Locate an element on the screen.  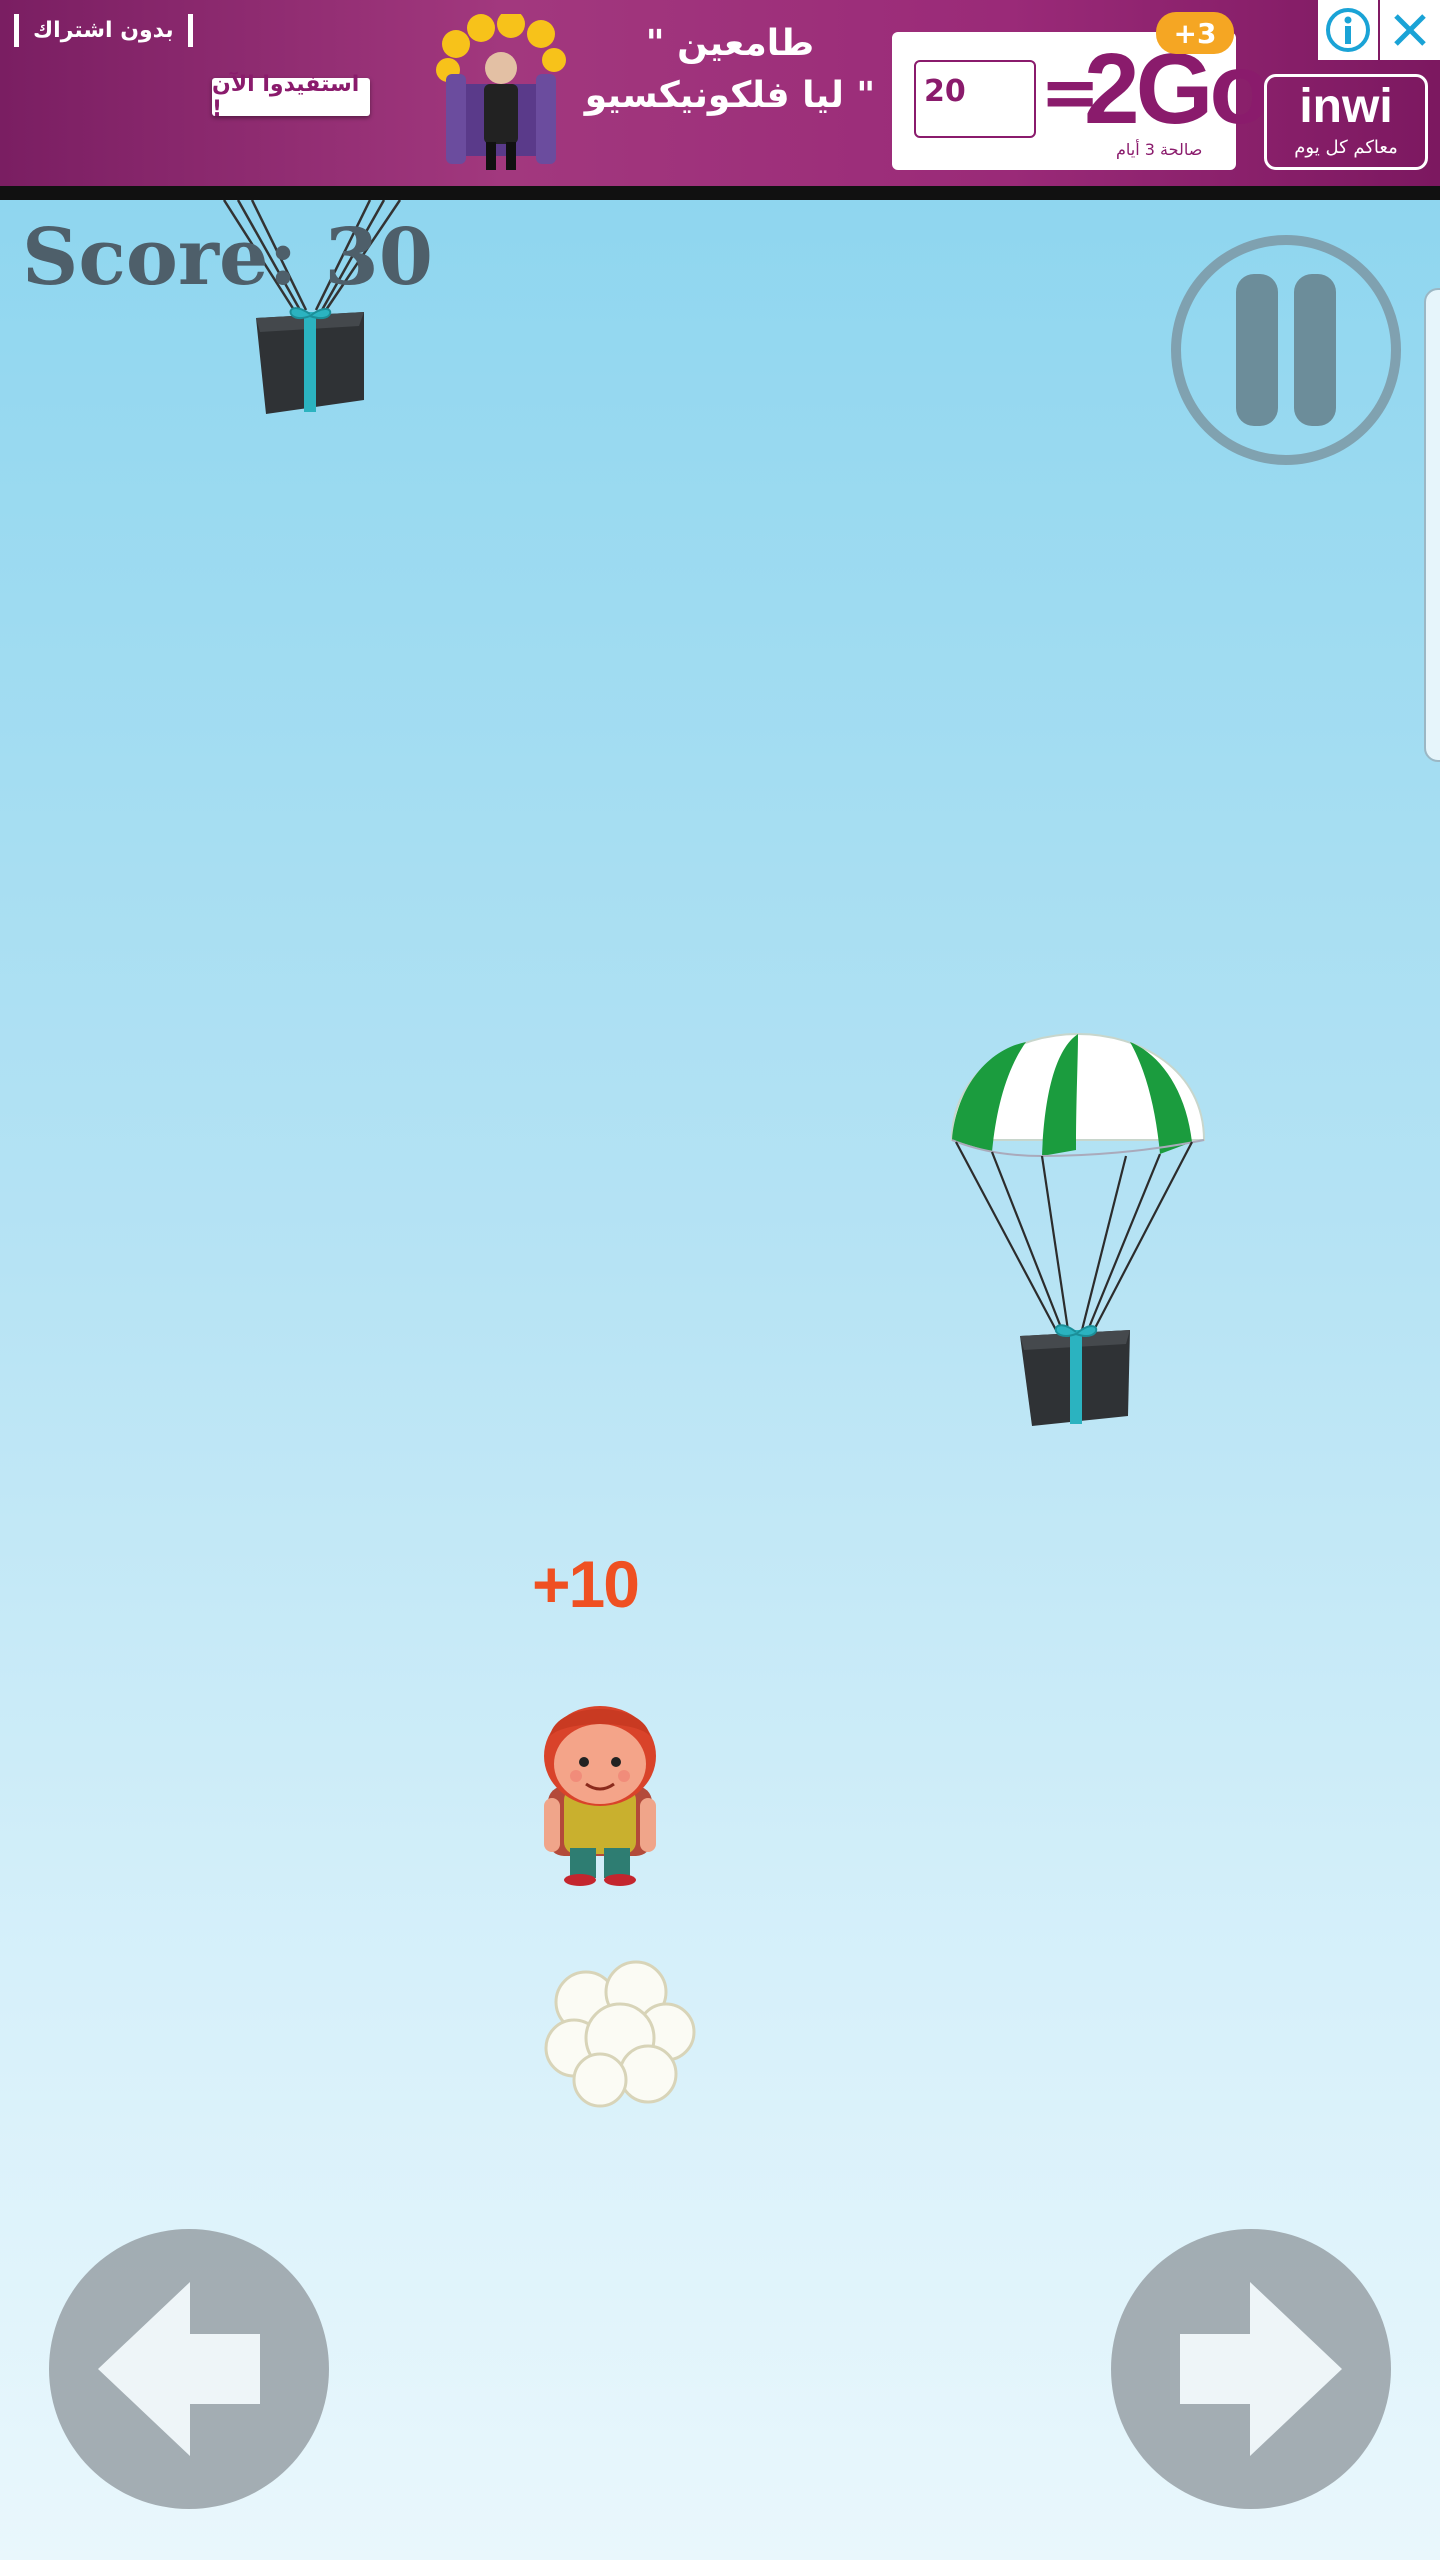
ad-brand-slogan: معاكم كل يوم is located at coordinates (1346, 147).